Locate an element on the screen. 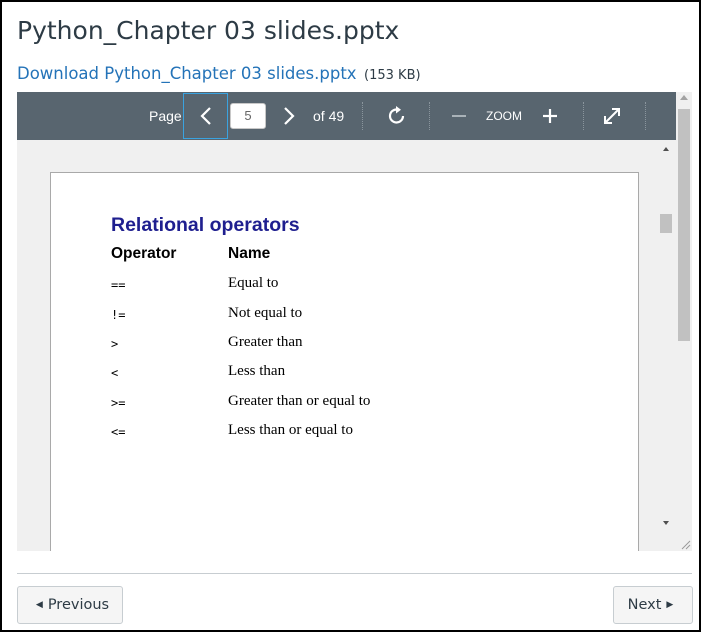 This screenshot has height=632, width=701. operator-symbol: <= is located at coordinates (118, 432).